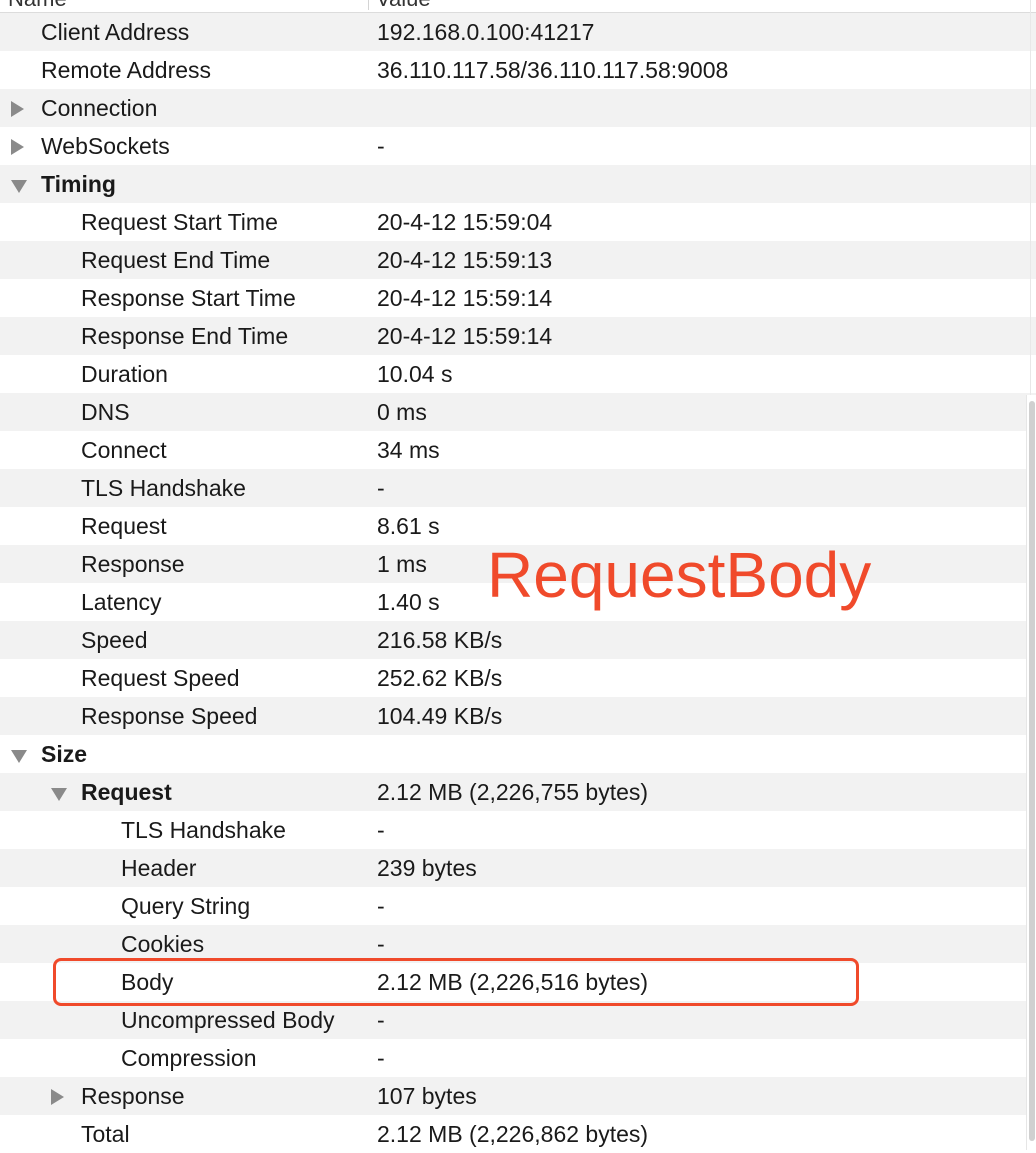 The image size is (1036, 1153). I want to click on row-value: 20-4-12 15:59:04, so click(465, 222).